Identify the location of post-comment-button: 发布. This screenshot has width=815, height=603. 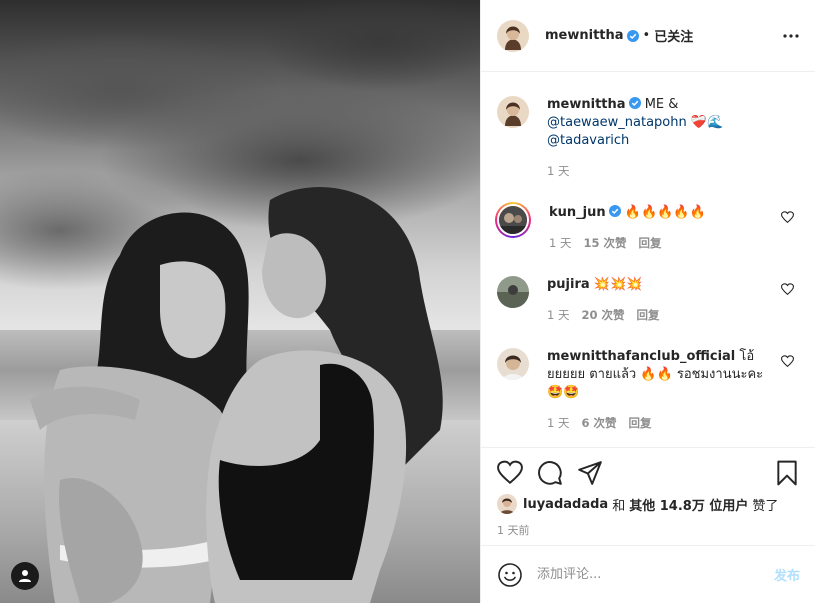
(787, 574).